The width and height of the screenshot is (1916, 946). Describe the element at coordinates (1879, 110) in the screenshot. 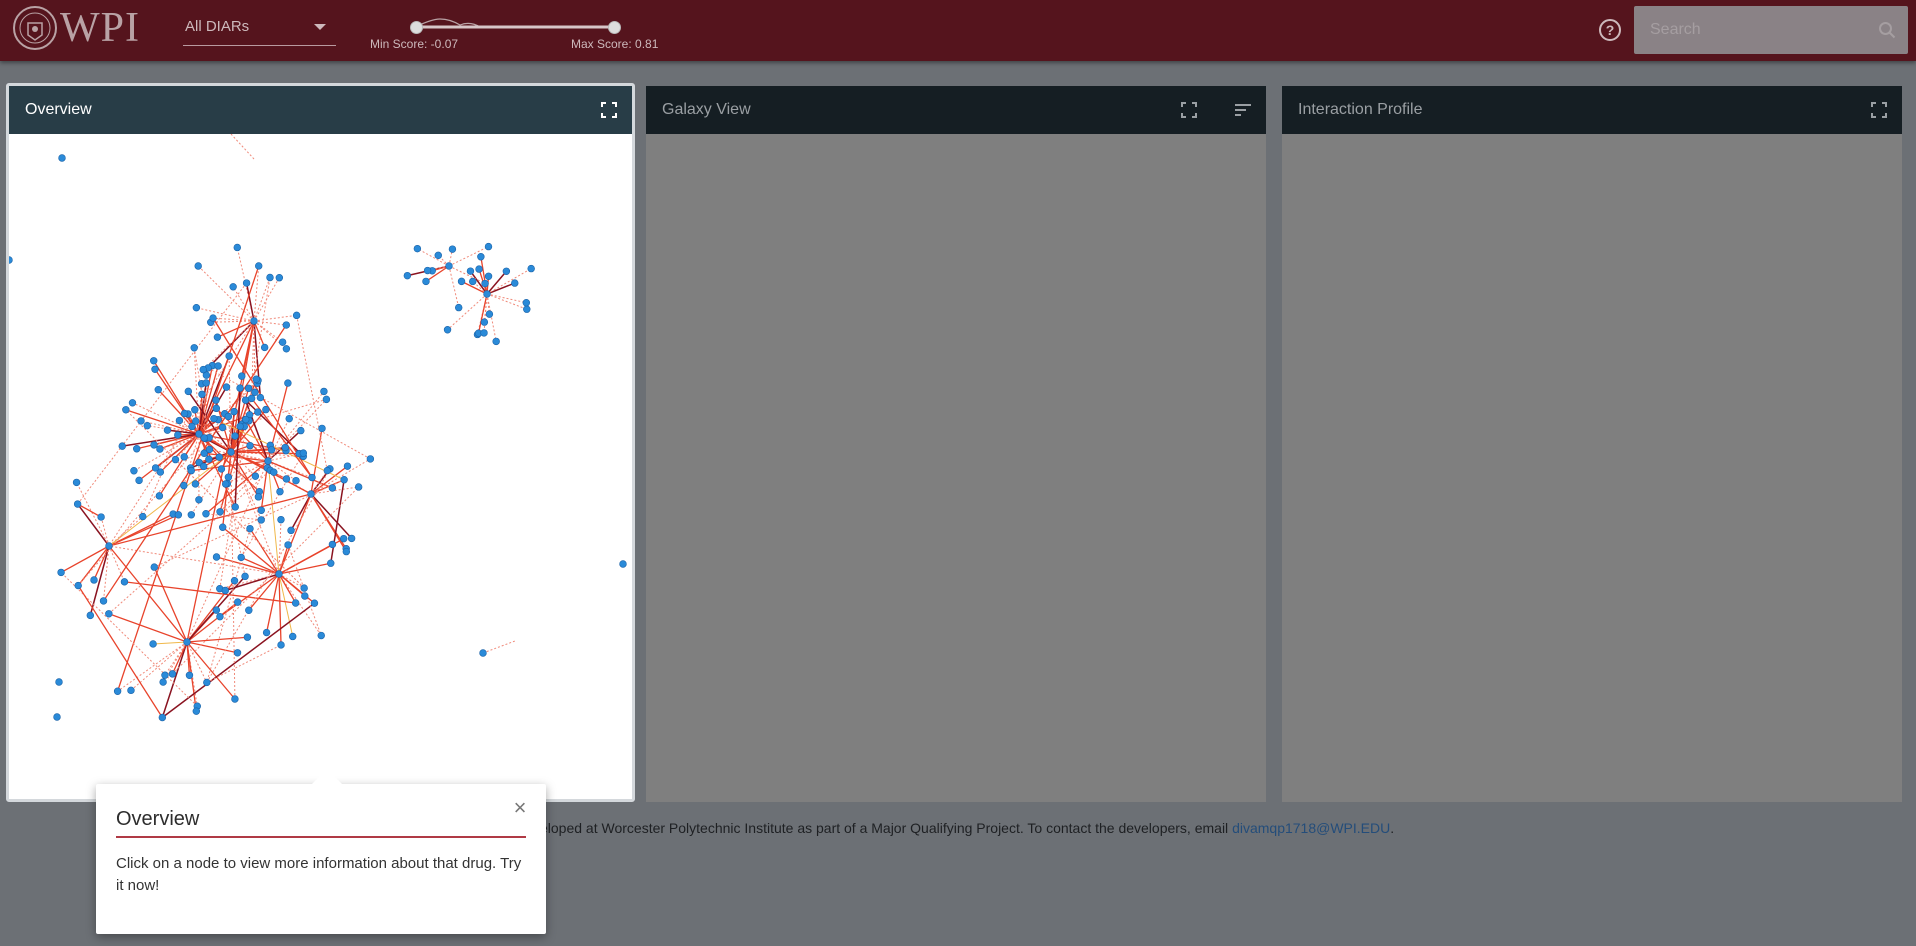

I see `fullscreen-icon` at that location.